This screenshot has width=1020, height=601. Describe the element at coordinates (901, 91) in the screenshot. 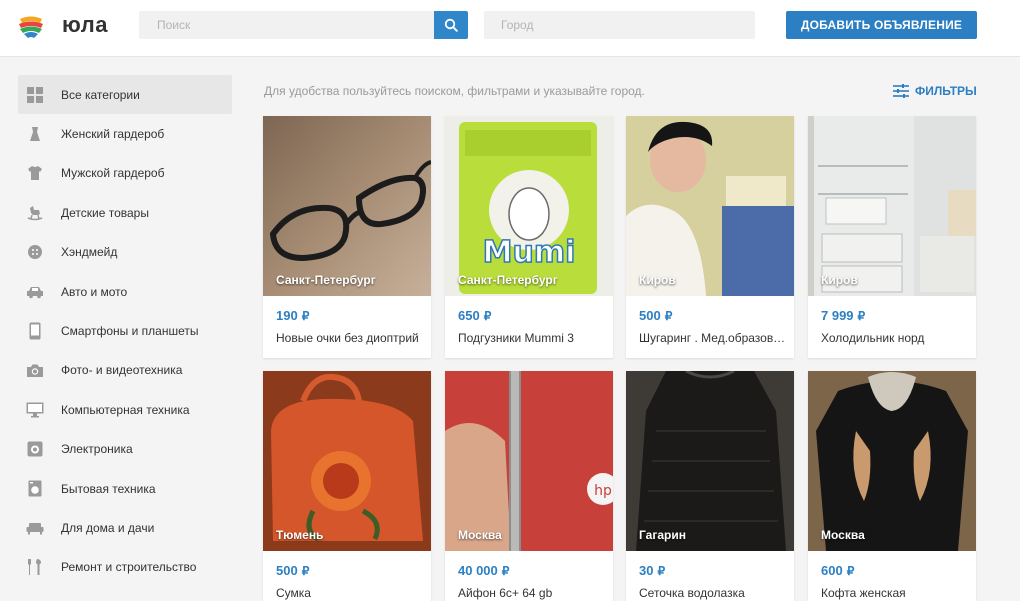

I see `sliders-icon` at that location.